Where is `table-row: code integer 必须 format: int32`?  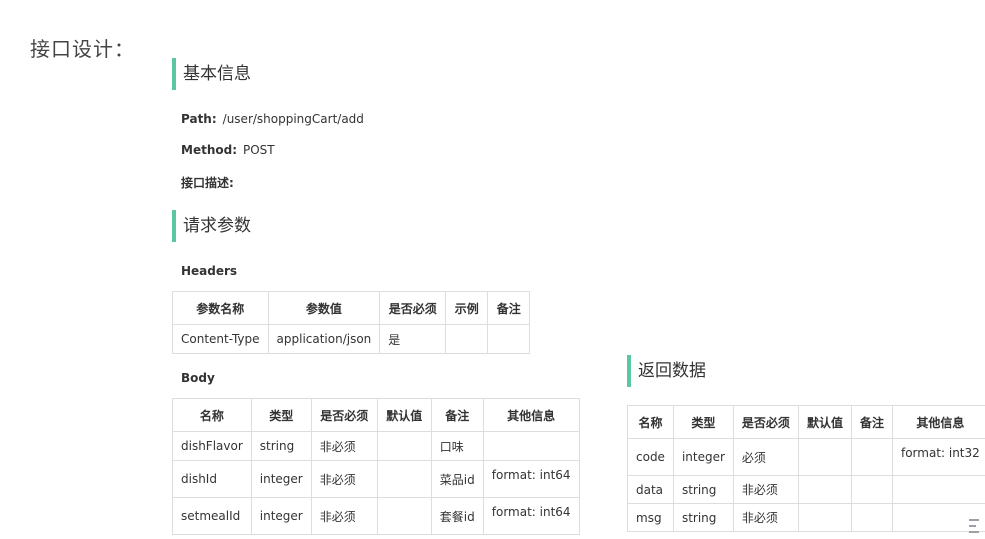 table-row: code integer 必须 format: int32 is located at coordinates (806, 457).